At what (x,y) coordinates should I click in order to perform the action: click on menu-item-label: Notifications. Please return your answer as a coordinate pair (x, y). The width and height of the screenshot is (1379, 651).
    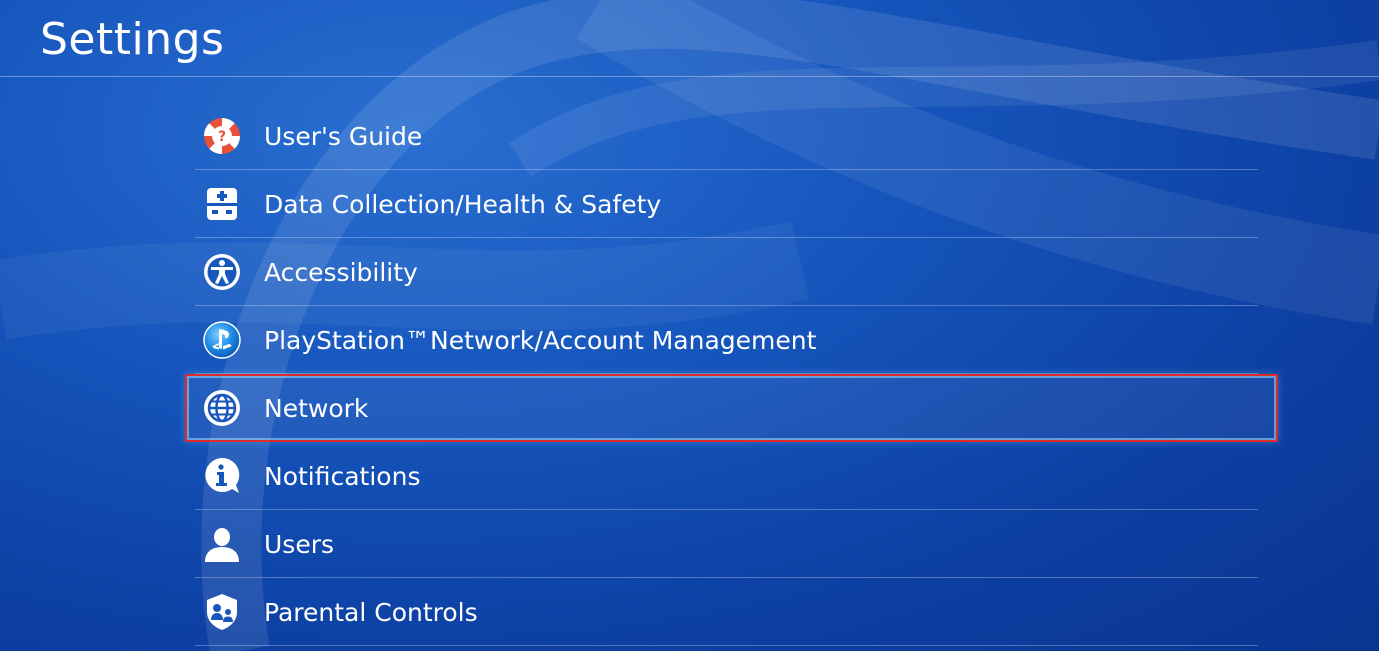
    Looking at the image, I should click on (342, 476).